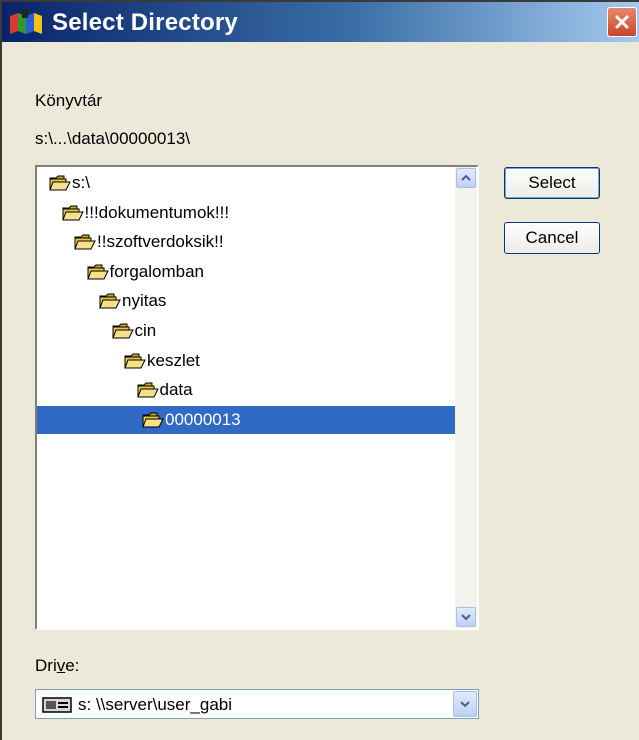  What do you see at coordinates (145, 330) in the screenshot?
I see `tree-node-label: cin` at bounding box center [145, 330].